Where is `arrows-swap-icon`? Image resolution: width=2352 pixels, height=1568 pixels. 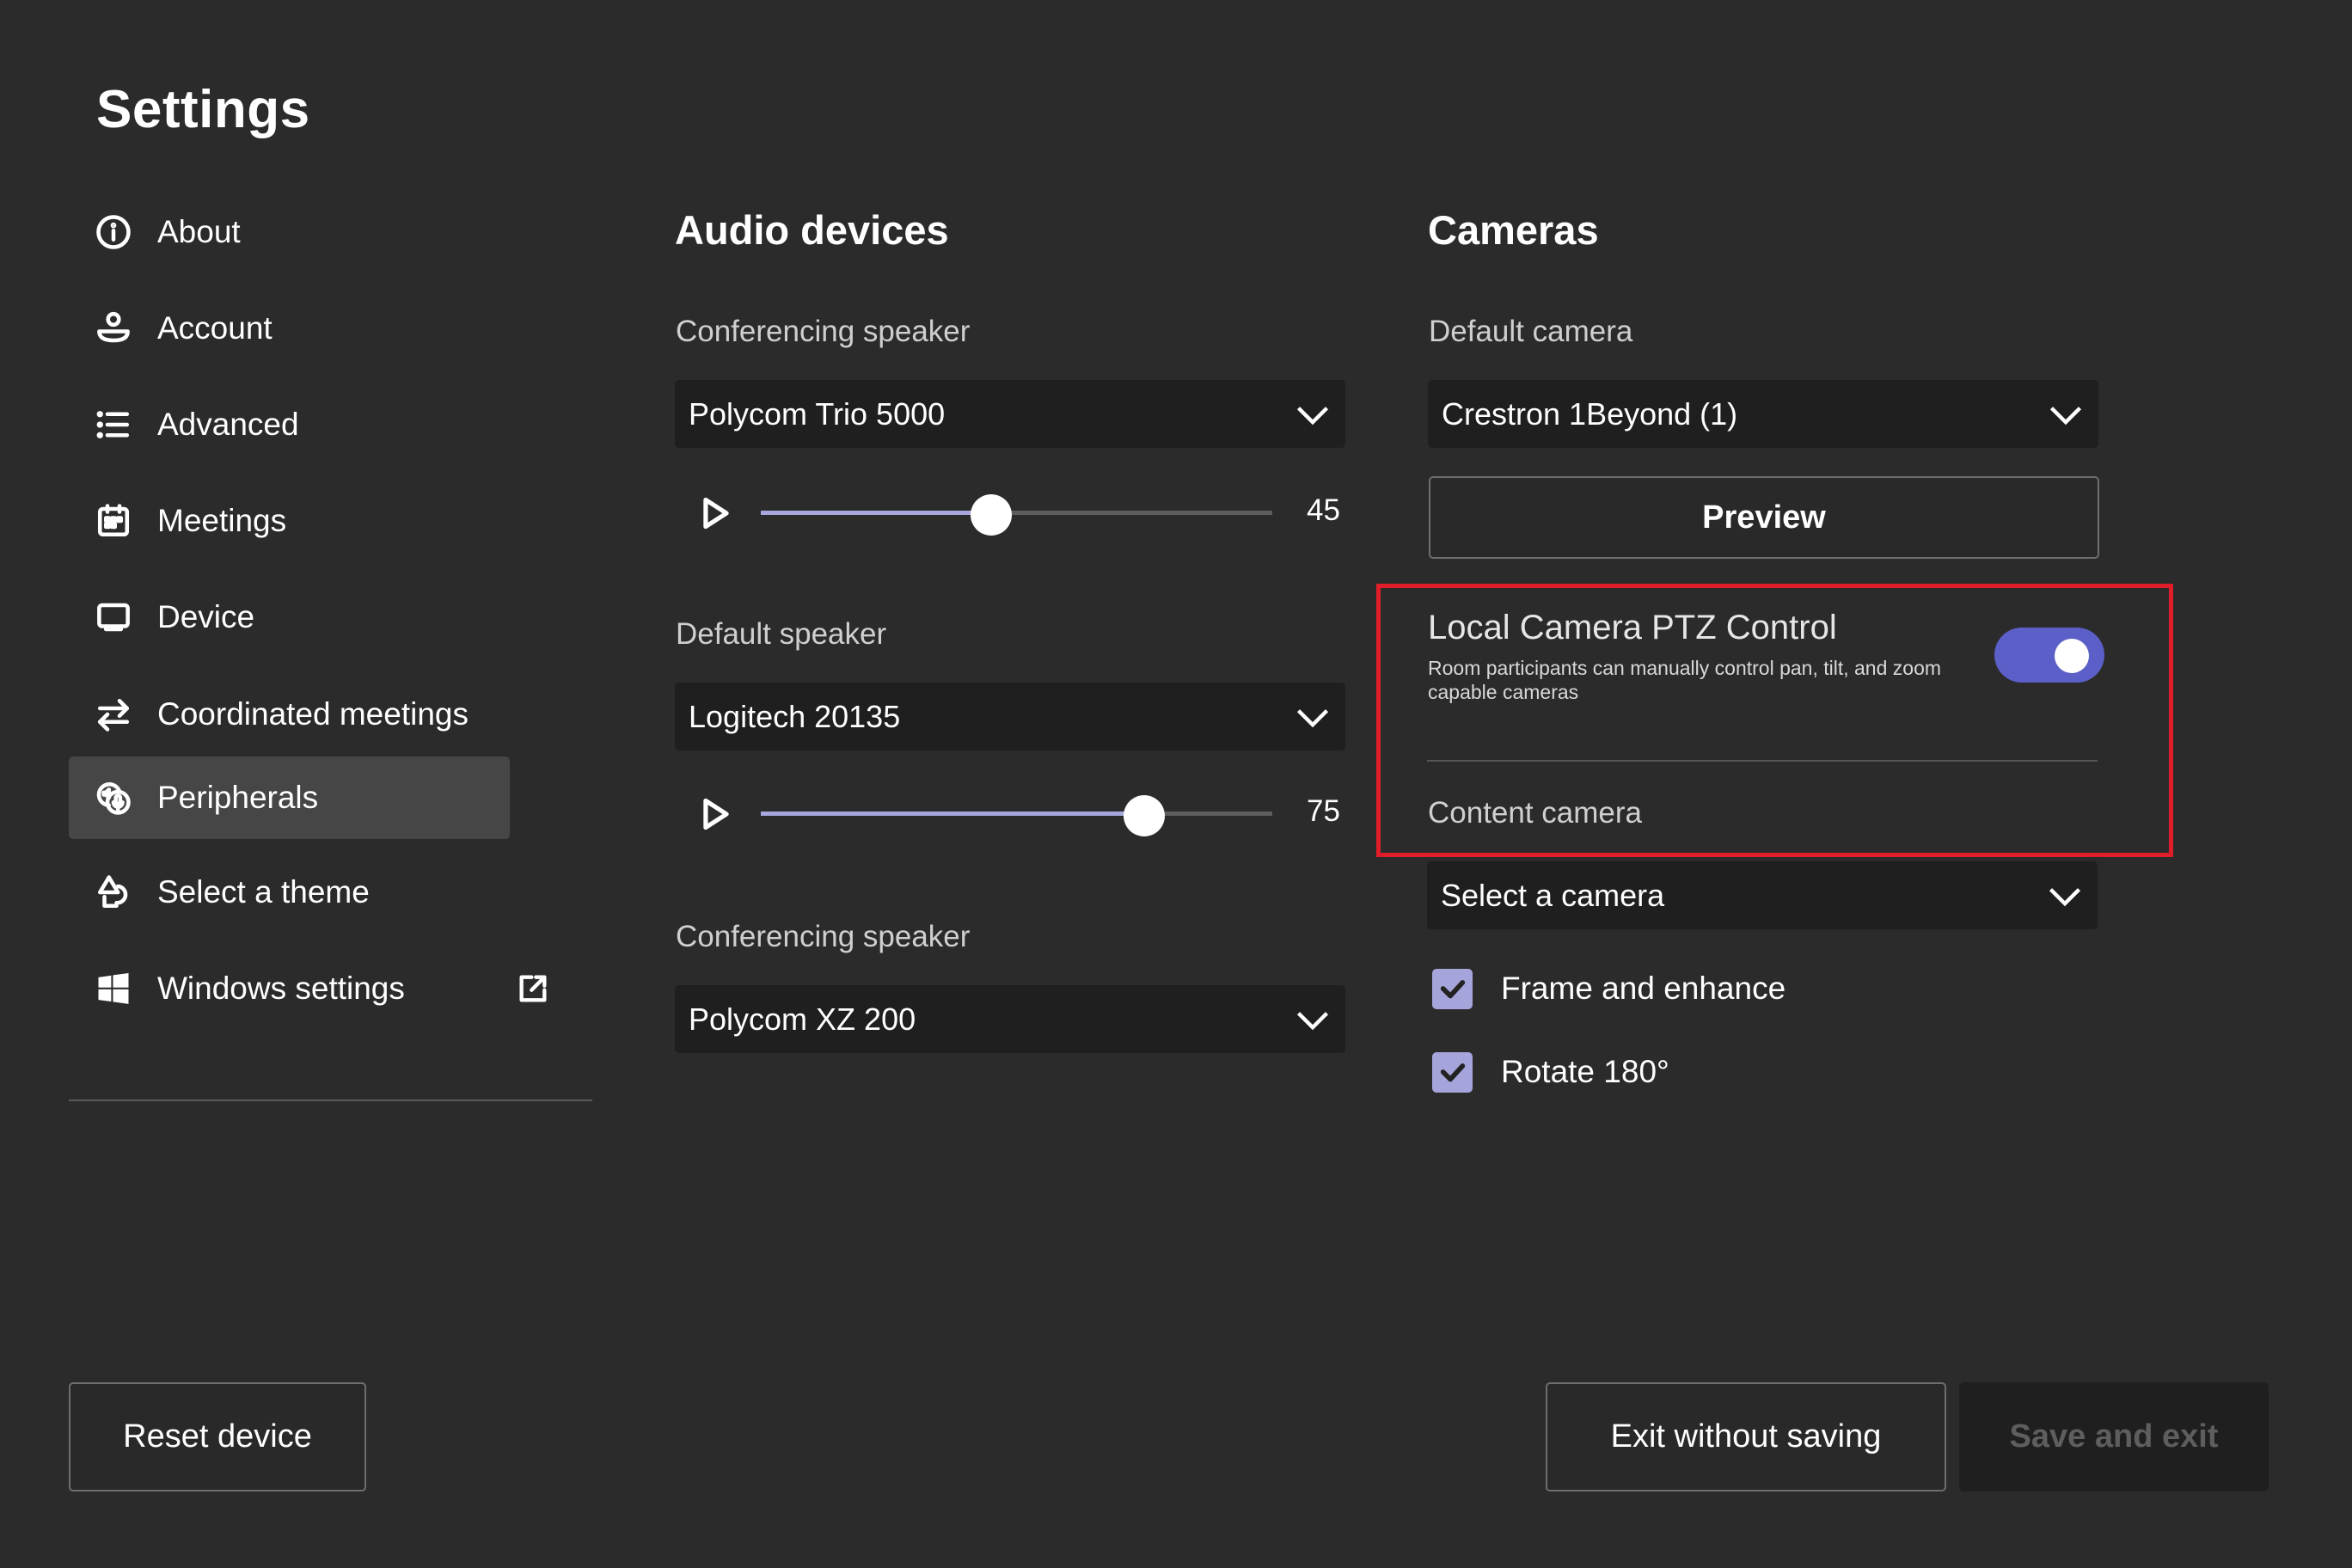 arrows-swap-icon is located at coordinates (113, 714).